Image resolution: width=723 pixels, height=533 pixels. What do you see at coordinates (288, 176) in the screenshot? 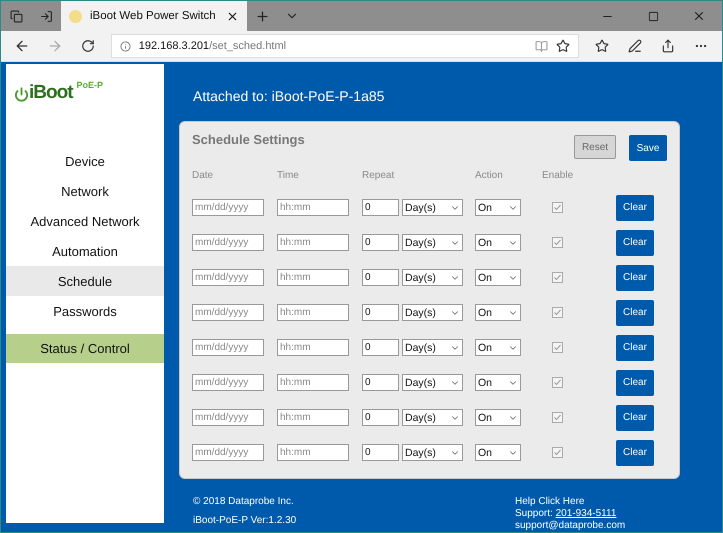
I see `column-header: Time` at bounding box center [288, 176].